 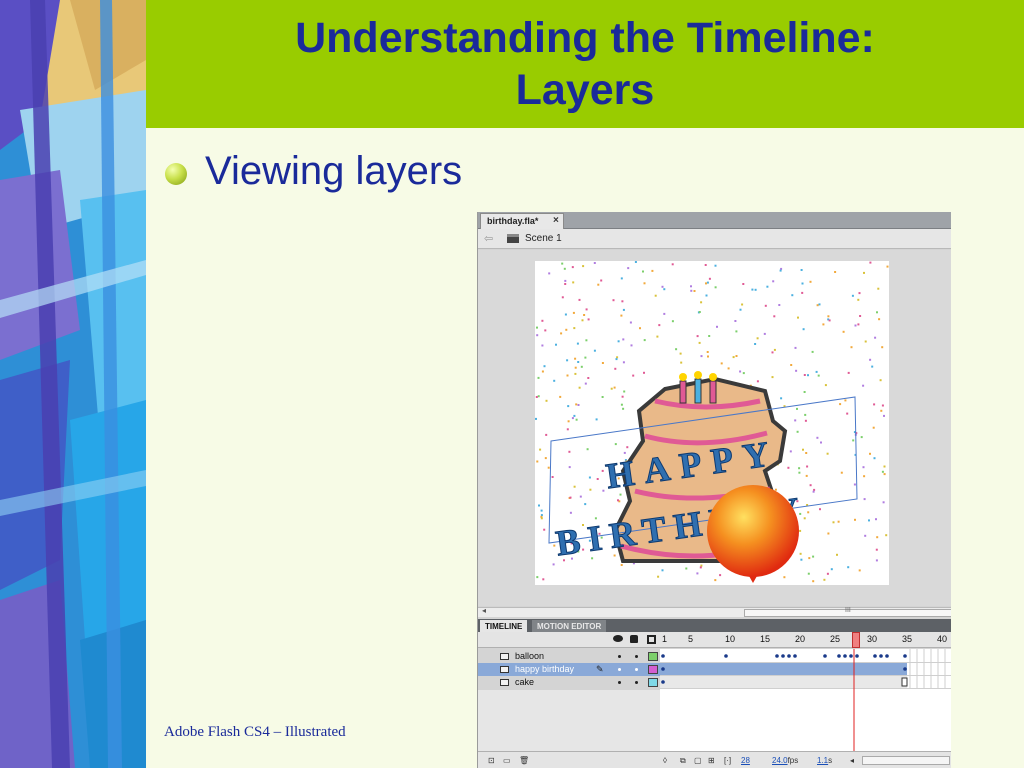 What do you see at coordinates (765, 639) in the screenshot?
I see `frame-number: 15` at bounding box center [765, 639].